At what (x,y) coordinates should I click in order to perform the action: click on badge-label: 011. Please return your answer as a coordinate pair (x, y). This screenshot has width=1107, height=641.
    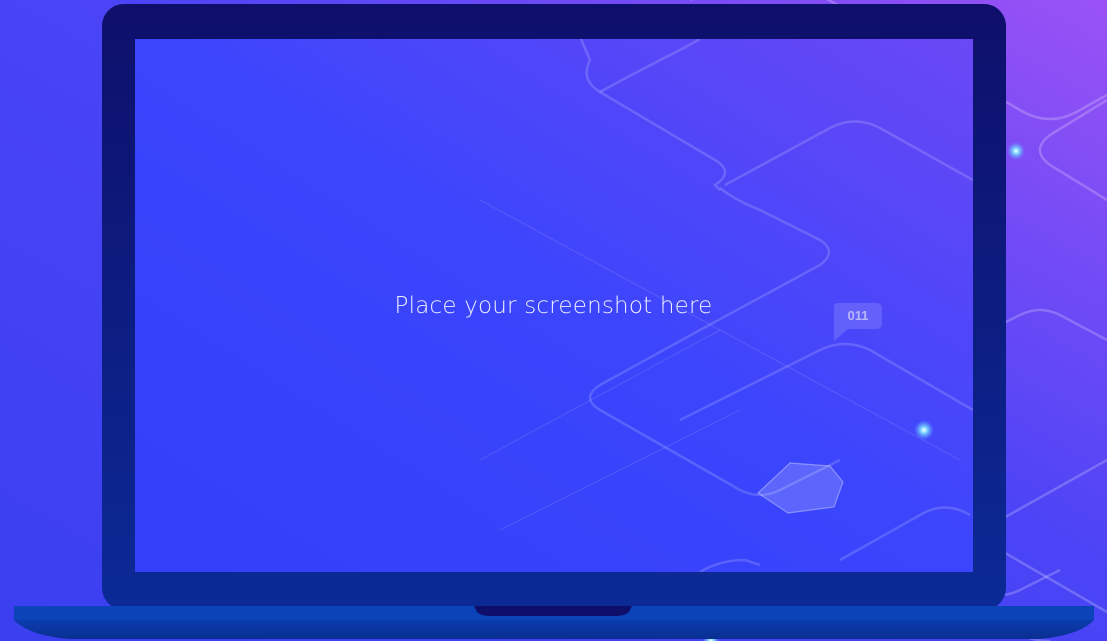
    Looking at the image, I should click on (858, 315).